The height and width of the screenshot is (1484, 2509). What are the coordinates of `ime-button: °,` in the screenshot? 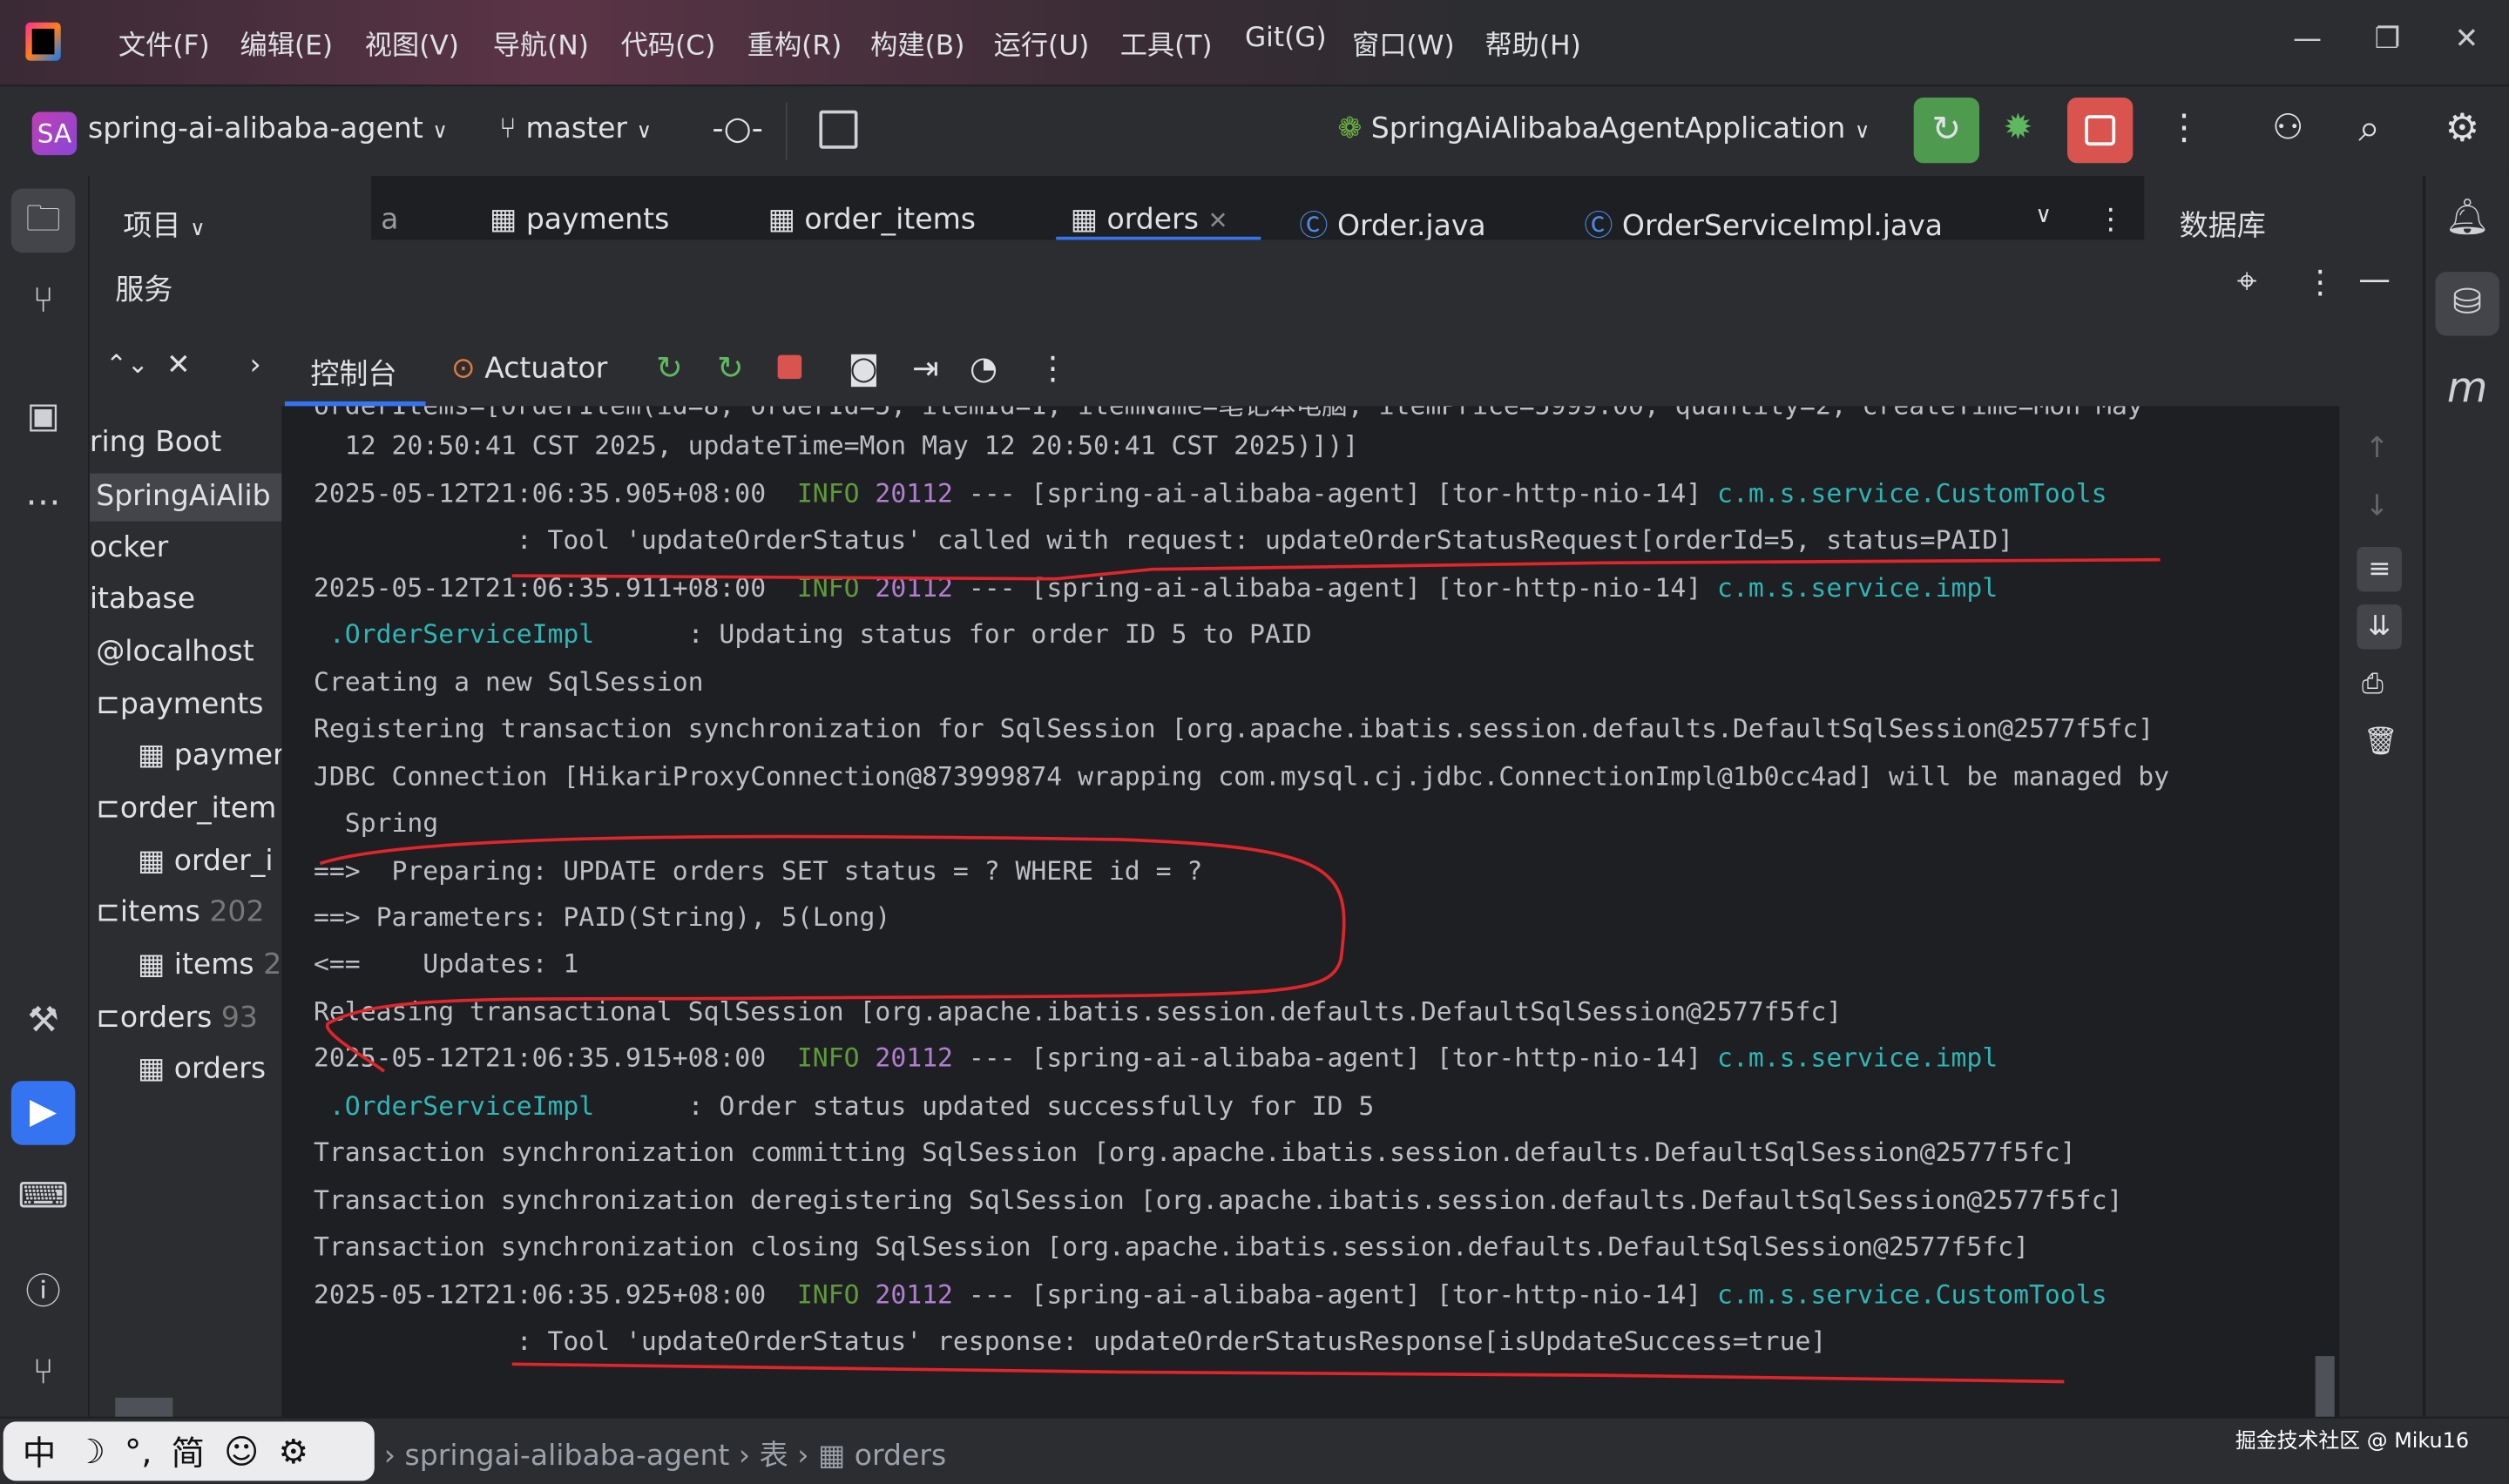 It's located at (138, 1452).